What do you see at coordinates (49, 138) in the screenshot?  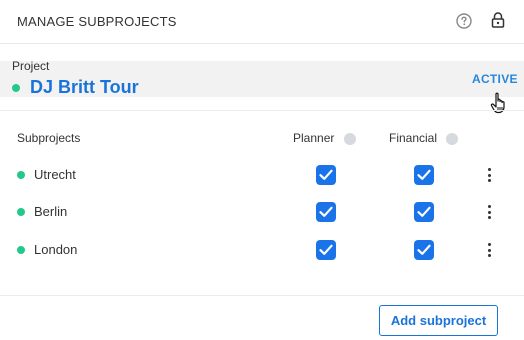 I see `column-header-subprojects: Subprojects` at bounding box center [49, 138].